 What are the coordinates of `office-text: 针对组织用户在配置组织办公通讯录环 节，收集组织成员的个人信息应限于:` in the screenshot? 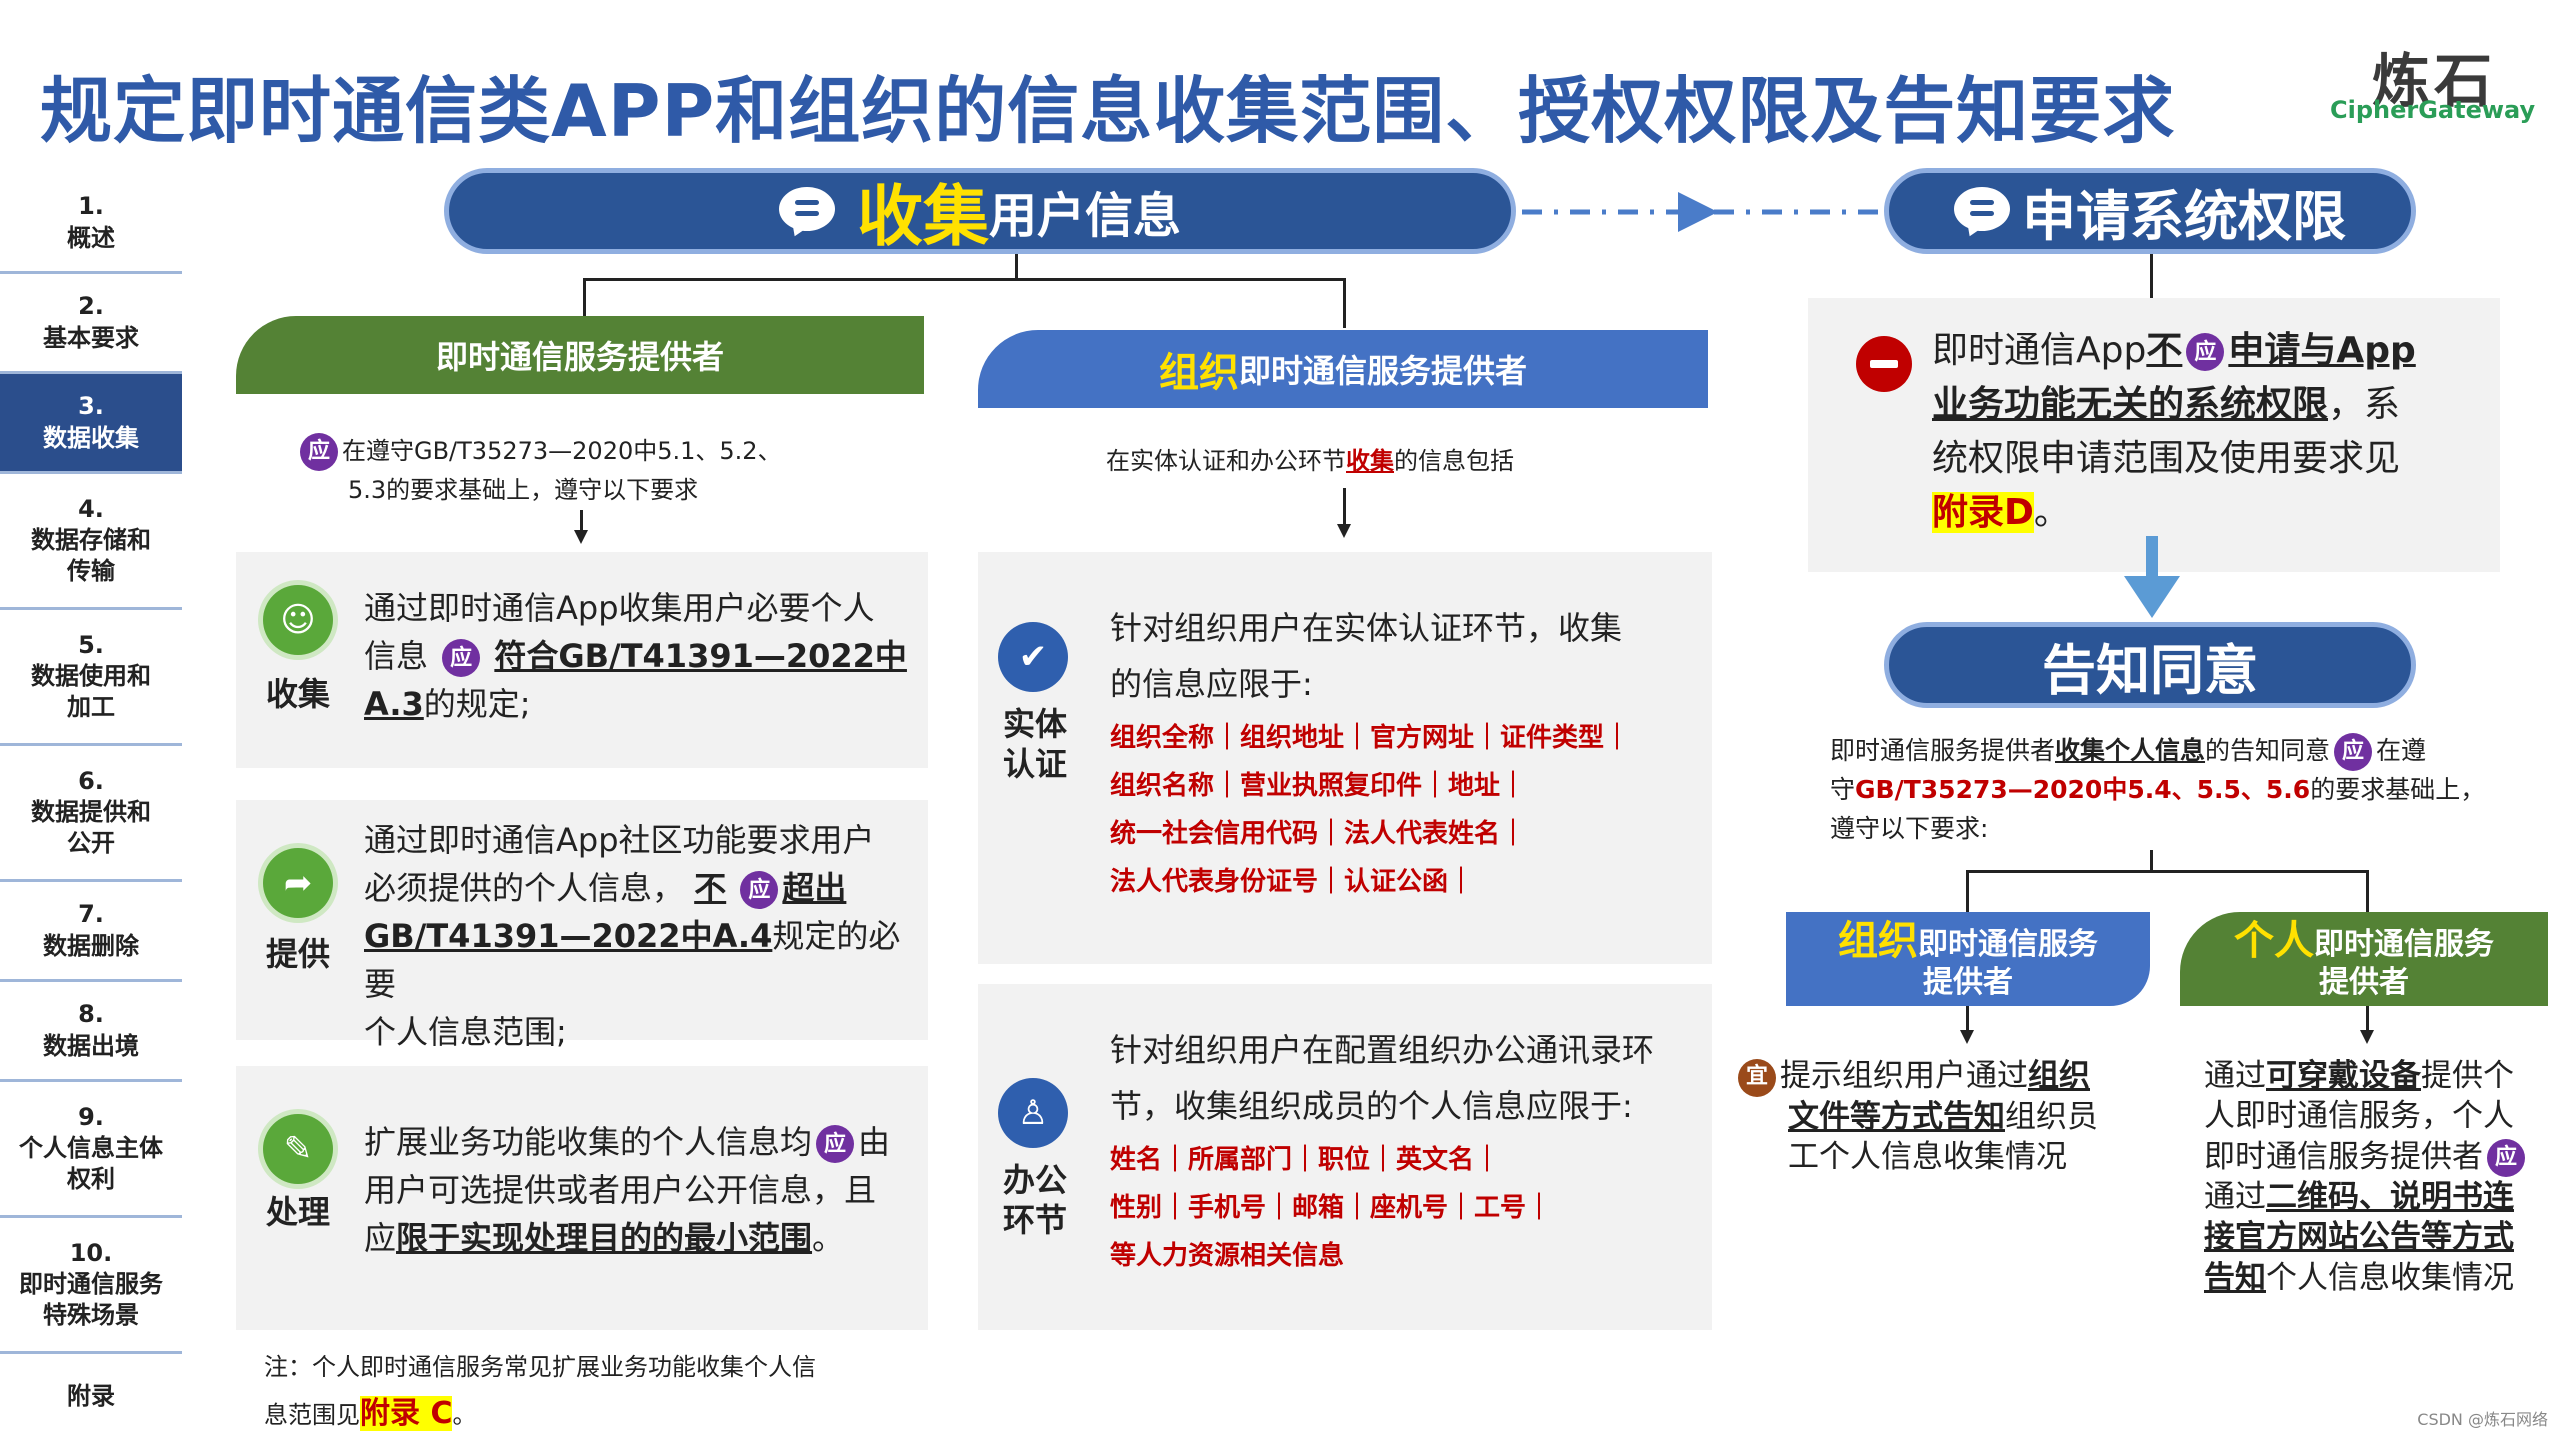 It's located at (1382, 1078).